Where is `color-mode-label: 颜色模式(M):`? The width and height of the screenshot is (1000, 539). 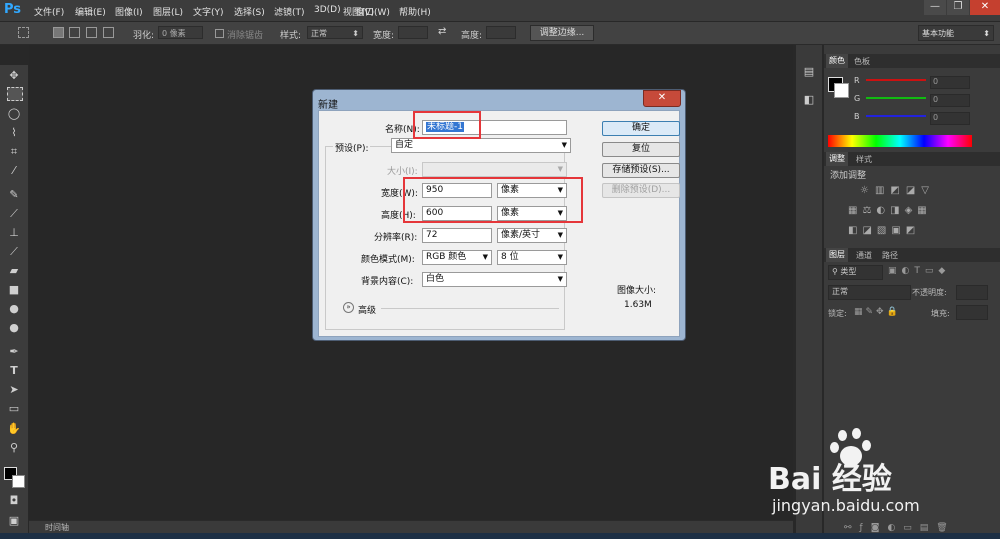 color-mode-label: 颜色模式(M): is located at coordinates (388, 260).